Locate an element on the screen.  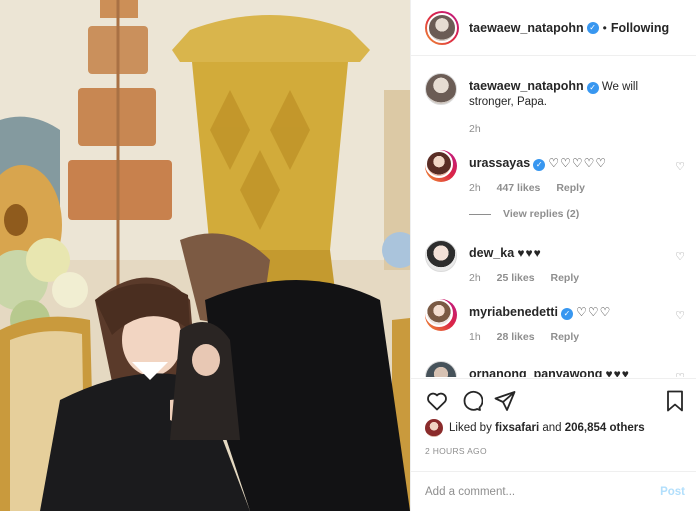
list-item: dew_ka ♥♥♥ 2h 25 likes Reply ♡ is located at coordinates (555, 267).